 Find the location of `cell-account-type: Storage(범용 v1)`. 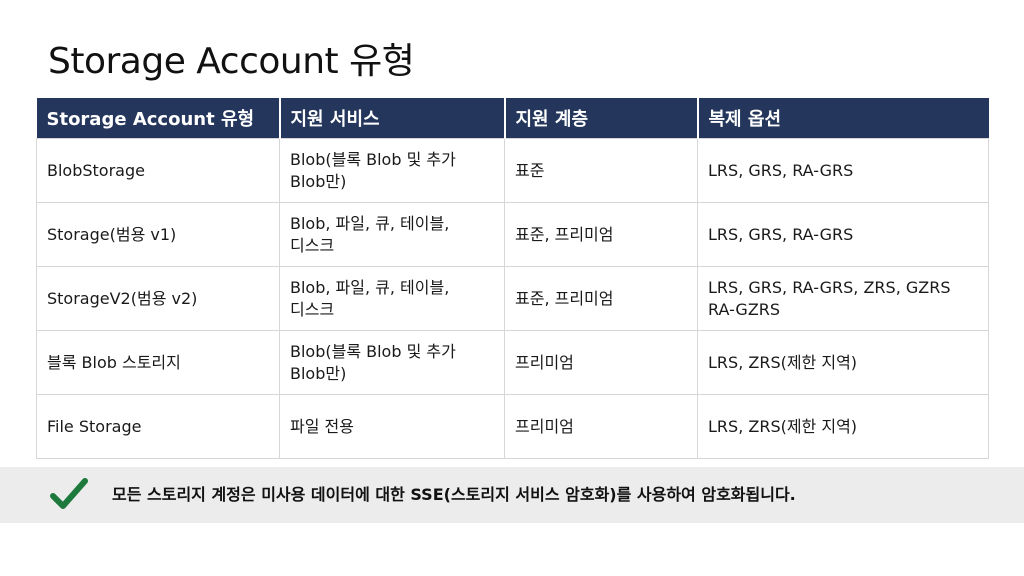

cell-account-type: Storage(범용 v1) is located at coordinates (158, 234).